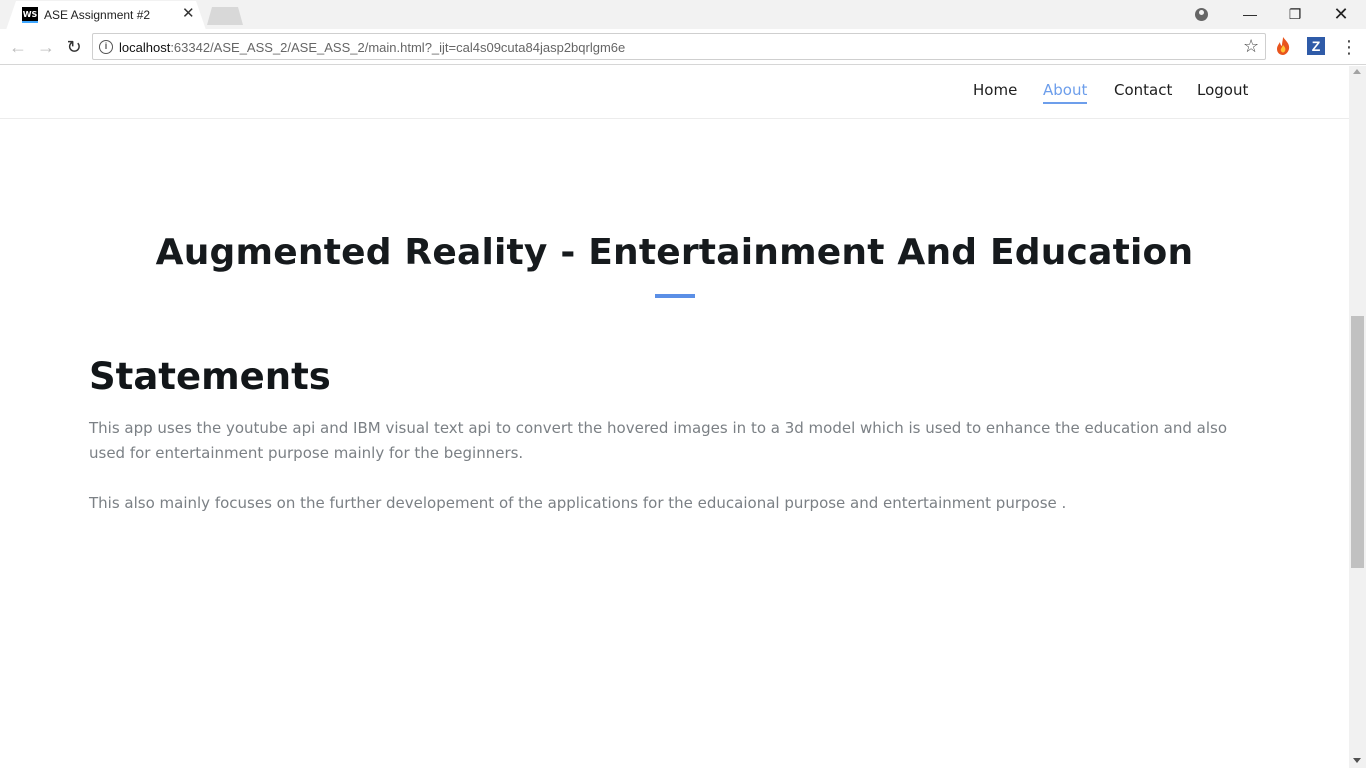 The height and width of the screenshot is (768, 1366). I want to click on bookmark-star-icon: ☆, so click(1251, 46).